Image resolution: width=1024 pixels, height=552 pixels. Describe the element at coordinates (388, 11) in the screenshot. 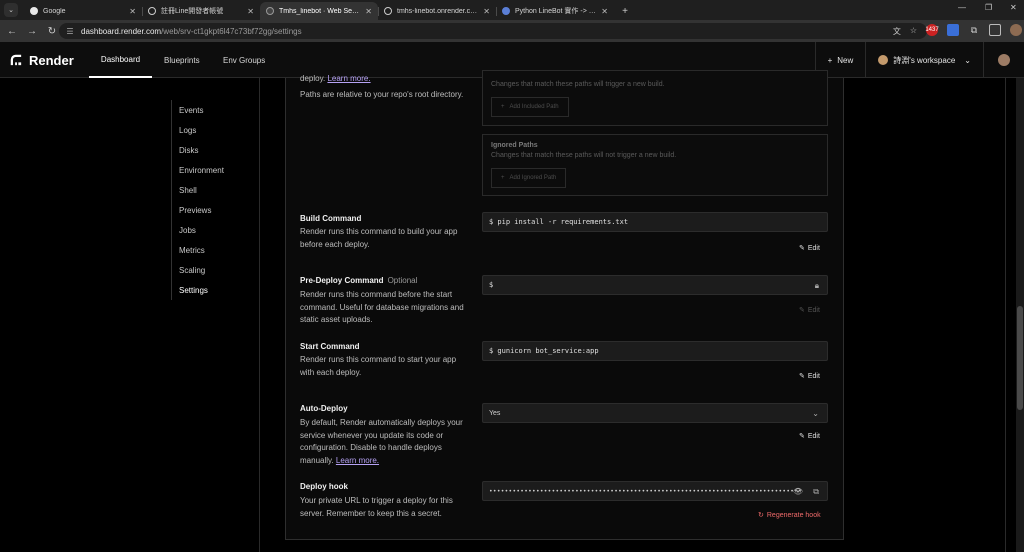

I see `globe-icon` at that location.